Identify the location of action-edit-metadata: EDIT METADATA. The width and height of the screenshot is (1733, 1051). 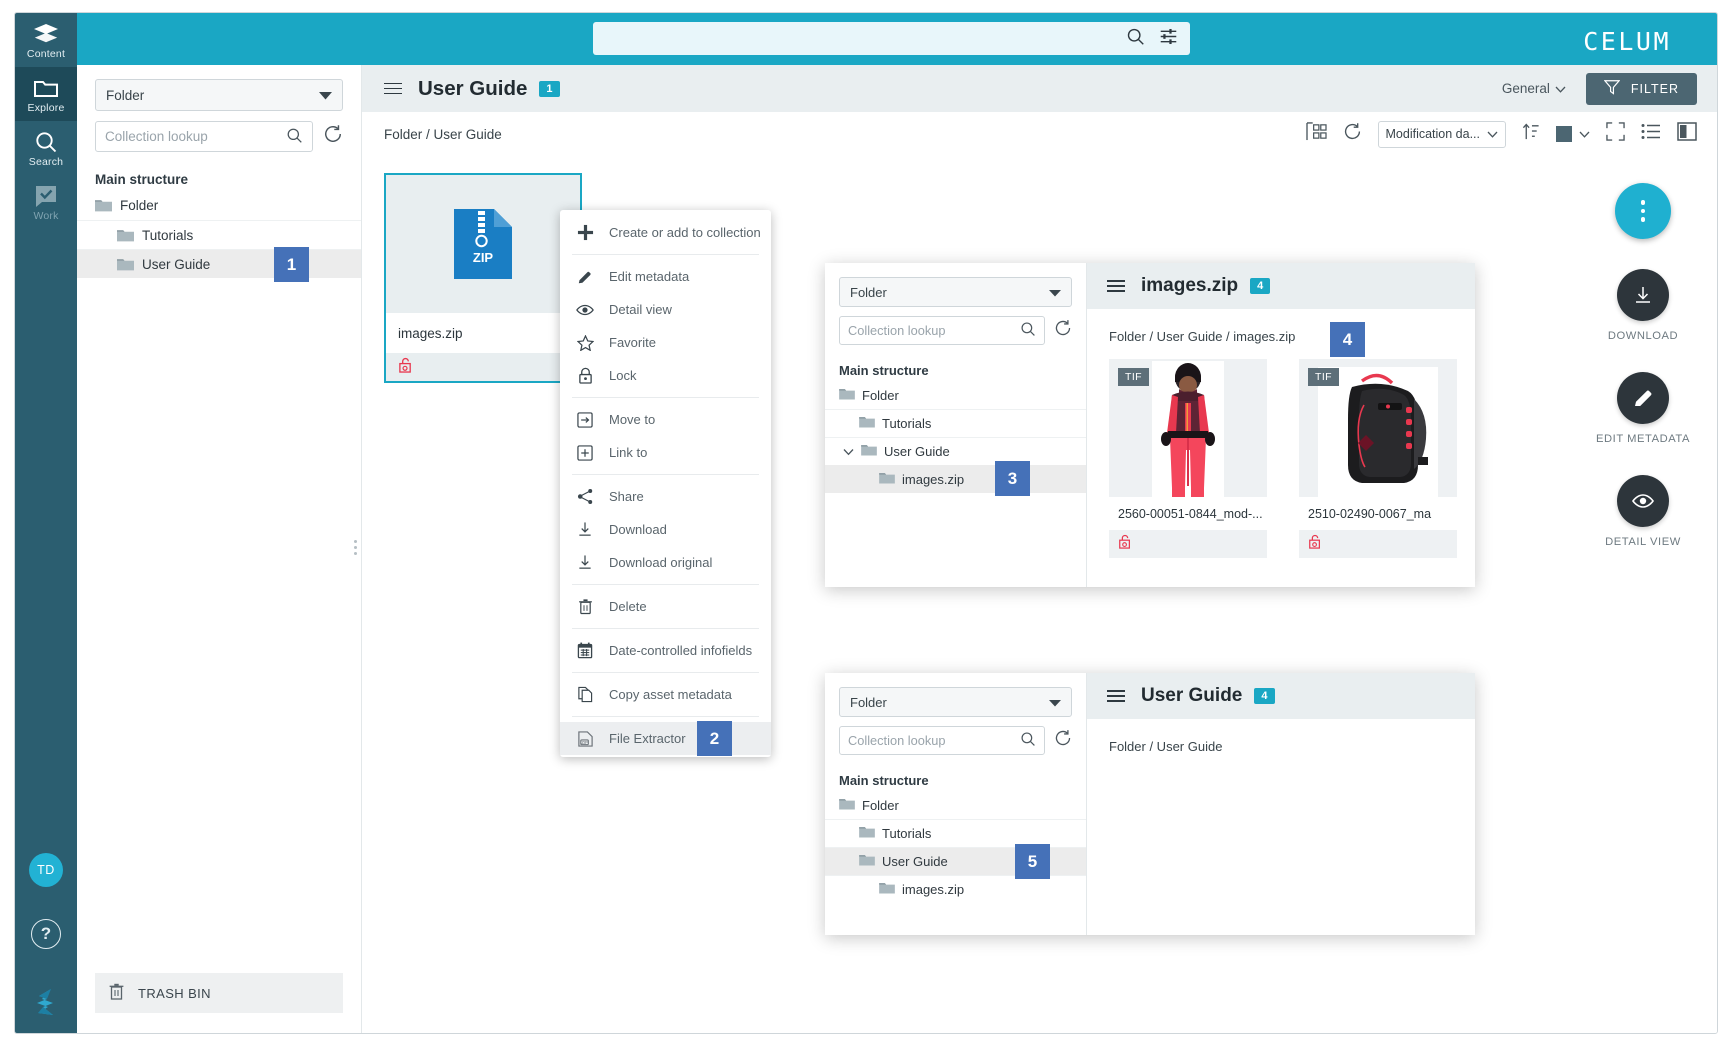
(1643, 408).